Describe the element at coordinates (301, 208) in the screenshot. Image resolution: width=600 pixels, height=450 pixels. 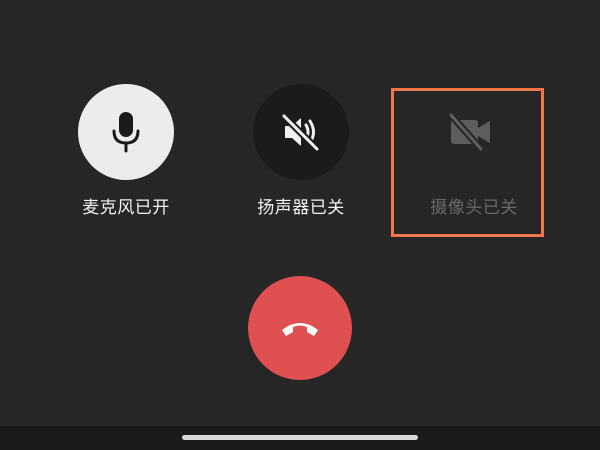
I see `speaker-label: 扬声器已关` at that location.